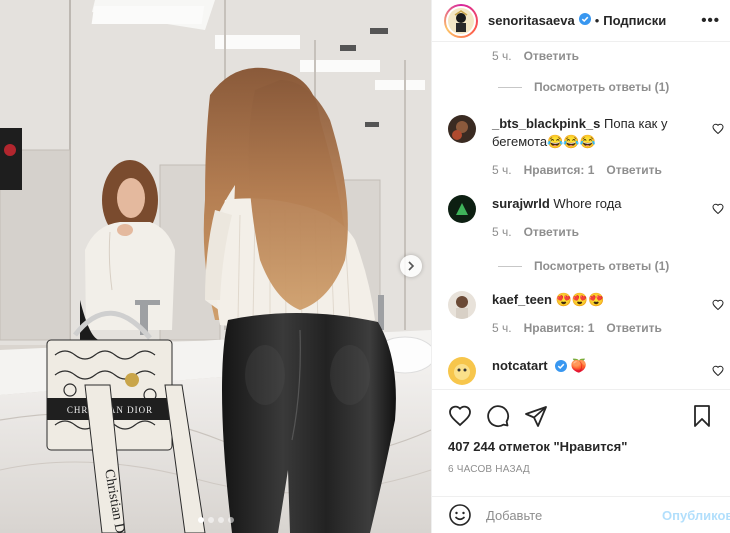  I want to click on post-actions: 407 244 отметок "Нравится" 6 часов назад, so click(581, 444).